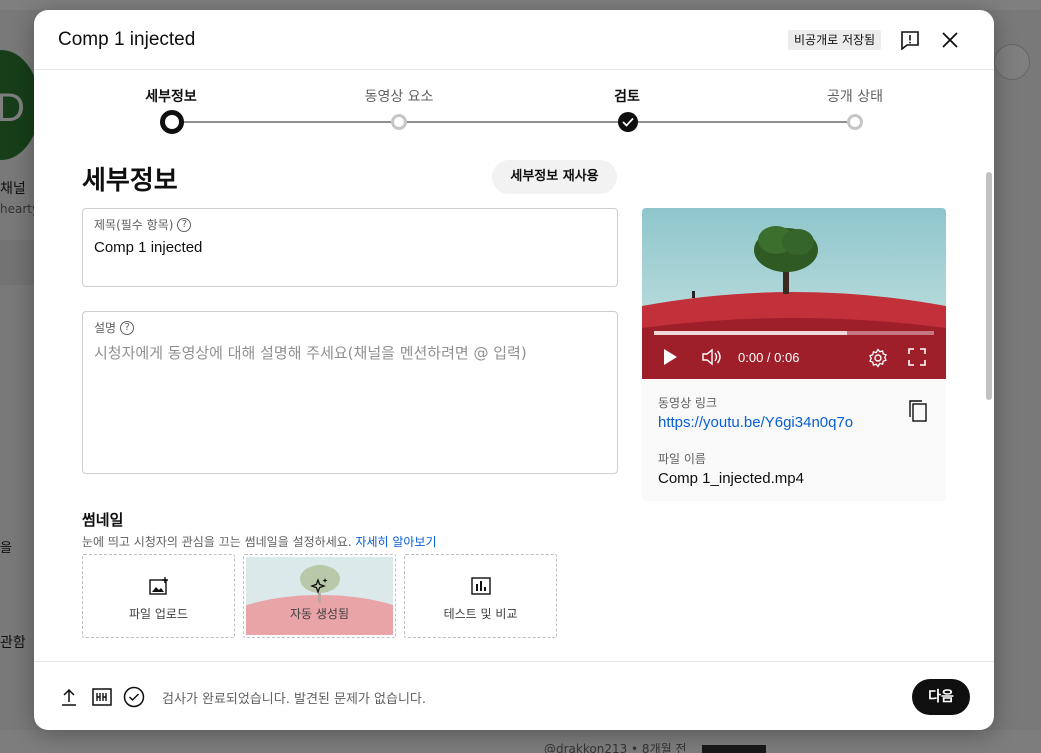  What do you see at coordinates (794, 293) in the screenshot?
I see `video-player: 0:00 / 0:06` at bounding box center [794, 293].